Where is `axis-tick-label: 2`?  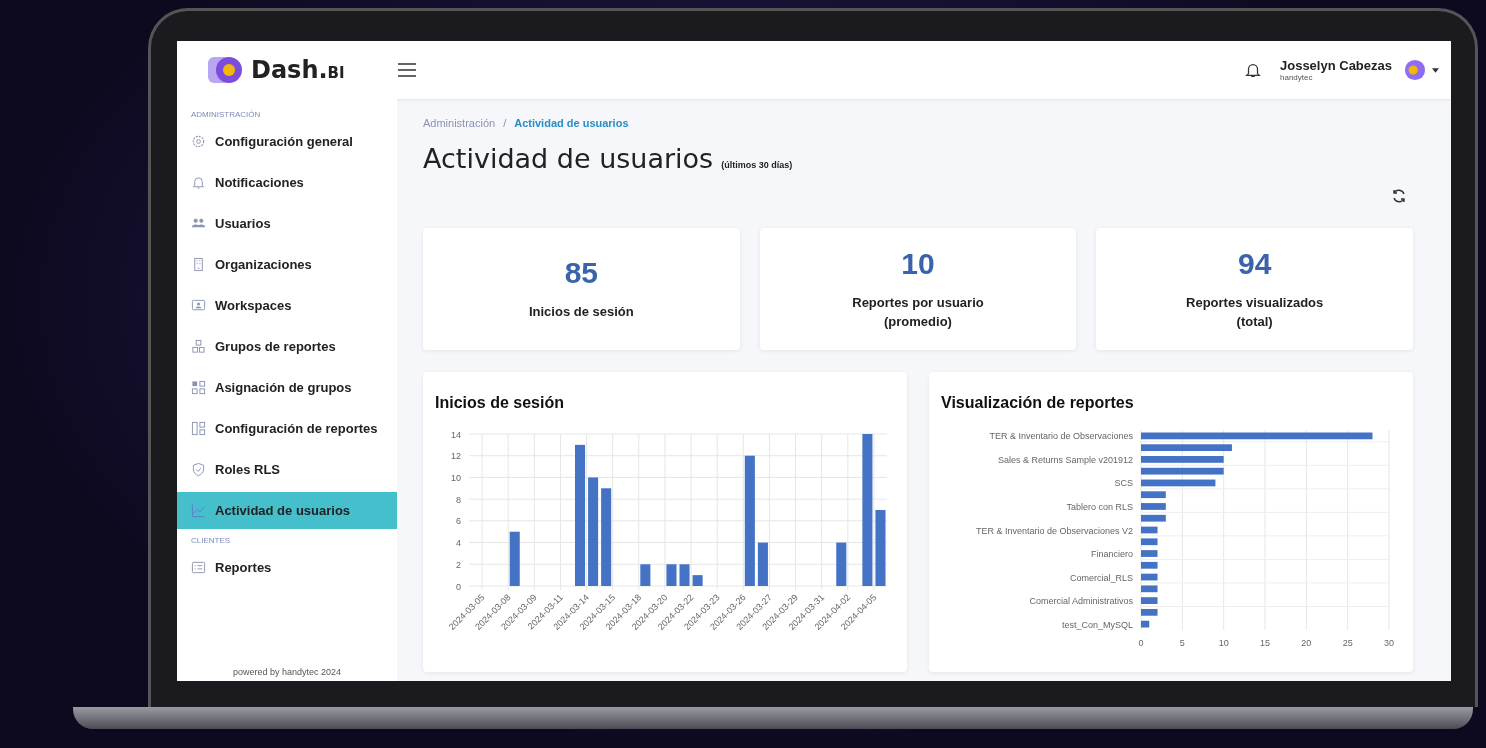
axis-tick-label: 2 is located at coordinates (458, 564).